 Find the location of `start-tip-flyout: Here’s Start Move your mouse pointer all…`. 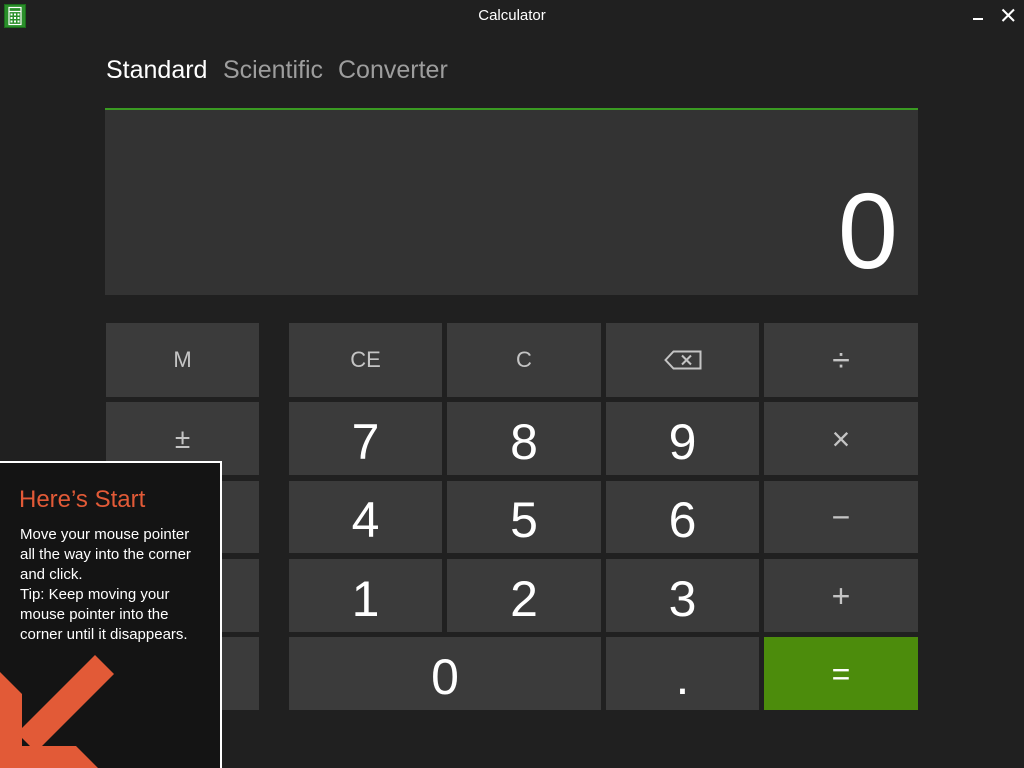

start-tip-flyout: Here’s Start Move your mouse pointer all… is located at coordinates (111, 614).